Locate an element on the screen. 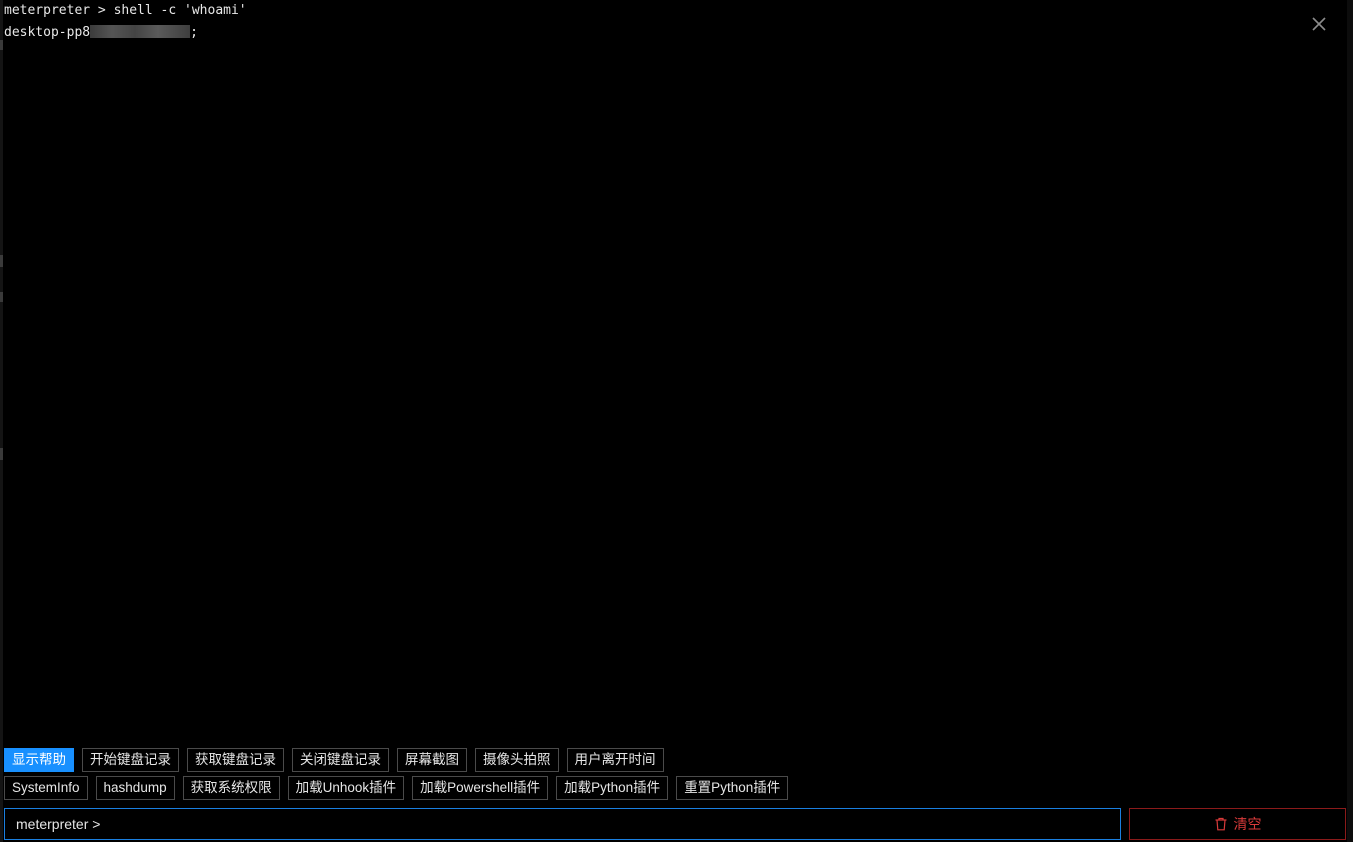 This screenshot has height=842, width=1353. scrollbar-track is located at coordinates (1350, 421).